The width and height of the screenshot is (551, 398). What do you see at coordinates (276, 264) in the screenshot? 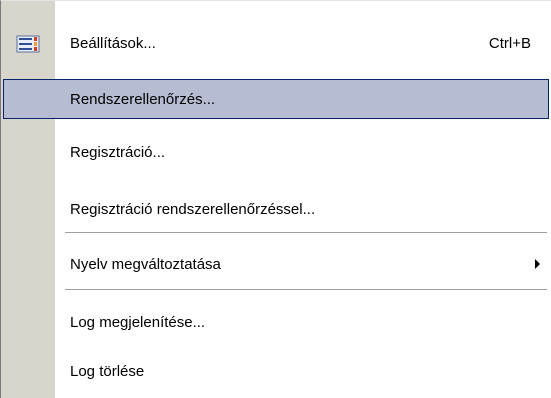
I see `menu-item-change-language: Nyelv megváltoztatása` at bounding box center [276, 264].